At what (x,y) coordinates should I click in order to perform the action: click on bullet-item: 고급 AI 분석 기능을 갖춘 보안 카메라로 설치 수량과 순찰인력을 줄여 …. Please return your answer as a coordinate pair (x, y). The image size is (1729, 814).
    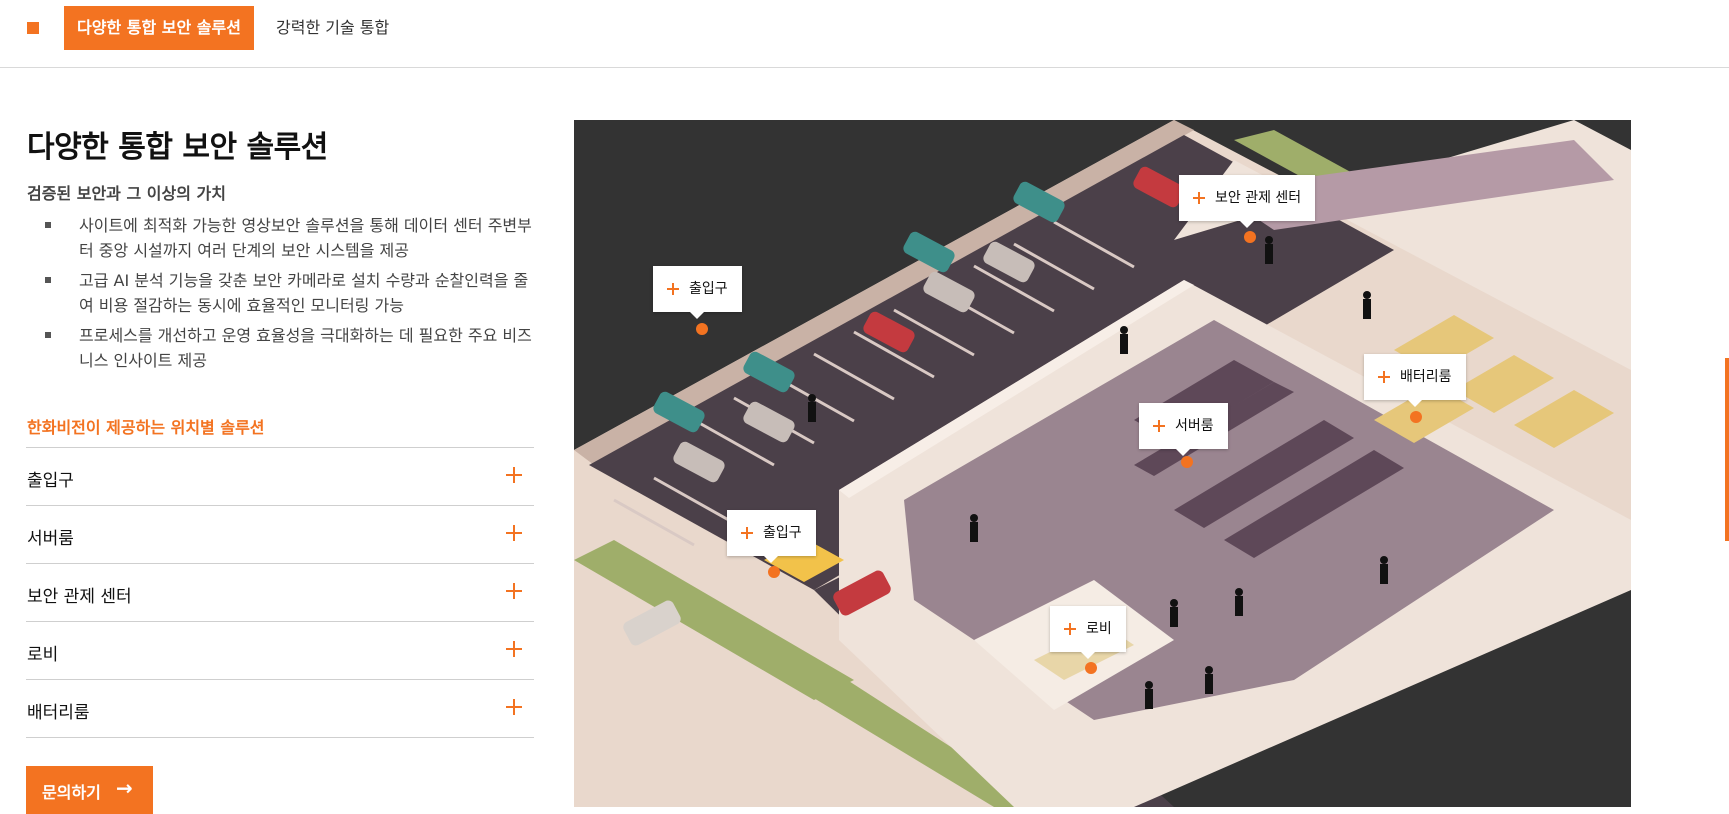
    Looking at the image, I should click on (282, 293).